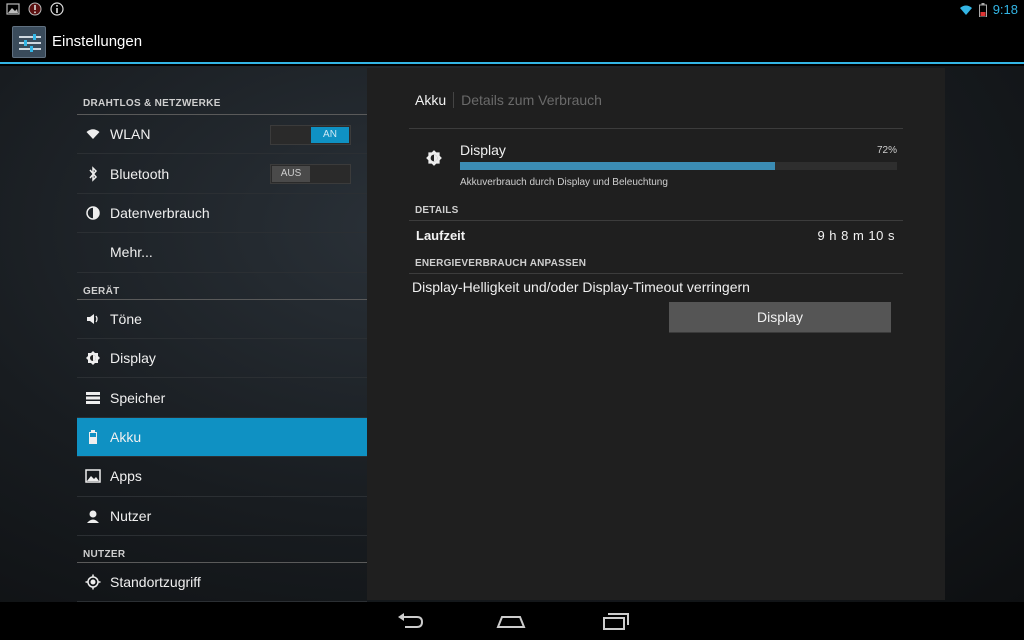 The height and width of the screenshot is (640, 1024). What do you see at coordinates (93, 173) in the screenshot?
I see `bluetooth-icon` at bounding box center [93, 173].